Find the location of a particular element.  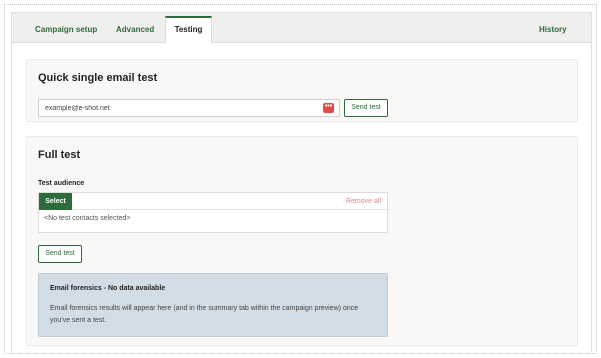

email-input is located at coordinates (189, 108).